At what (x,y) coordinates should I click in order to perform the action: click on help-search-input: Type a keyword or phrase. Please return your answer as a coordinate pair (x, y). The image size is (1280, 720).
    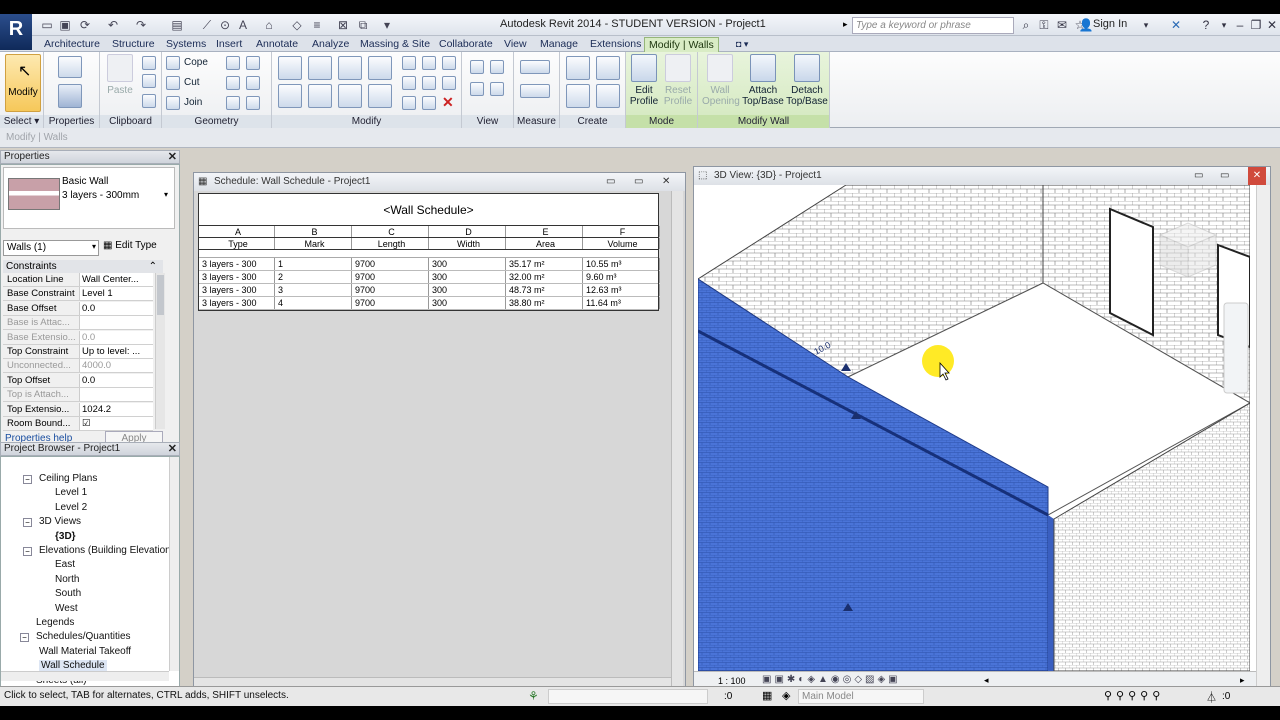
    Looking at the image, I should click on (933, 25).